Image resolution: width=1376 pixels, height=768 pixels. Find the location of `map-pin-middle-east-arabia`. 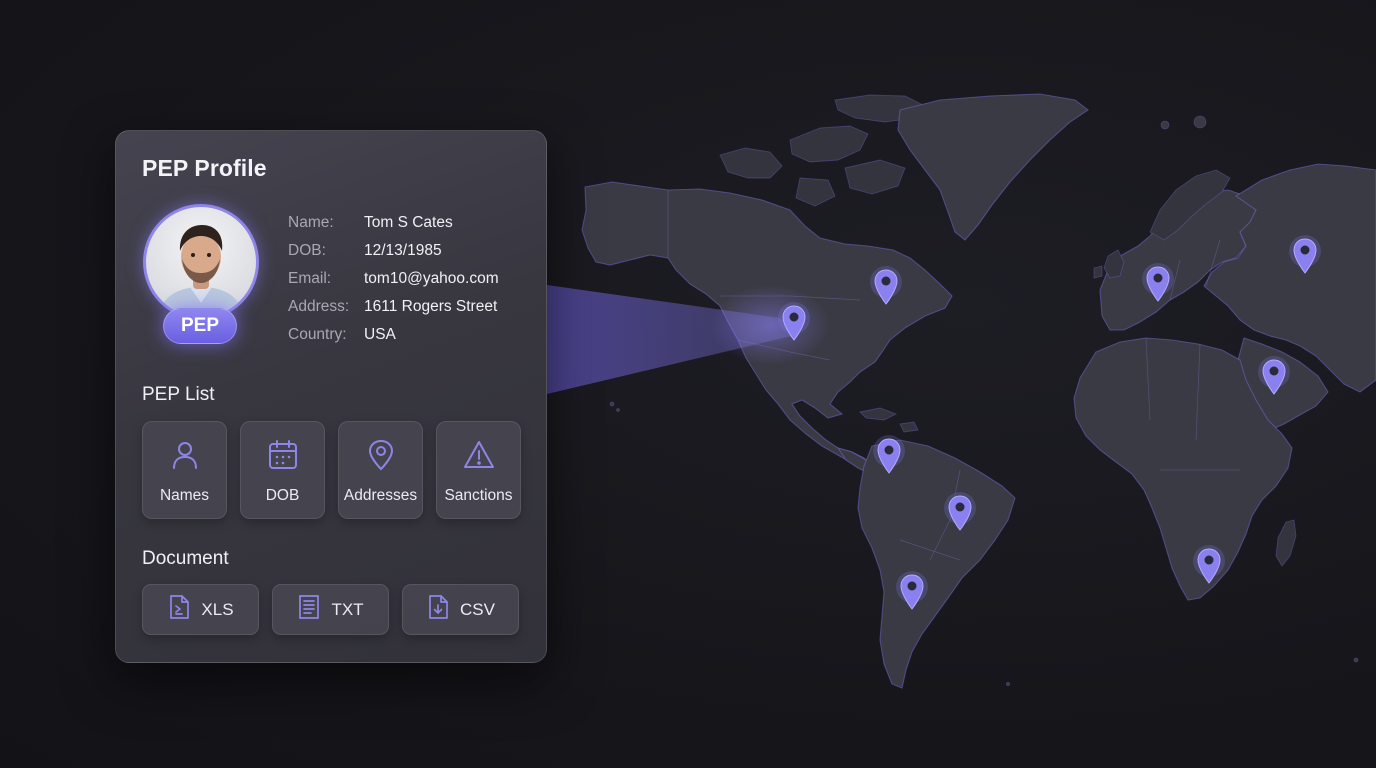

map-pin-middle-east-arabia is located at coordinates (1274, 376).